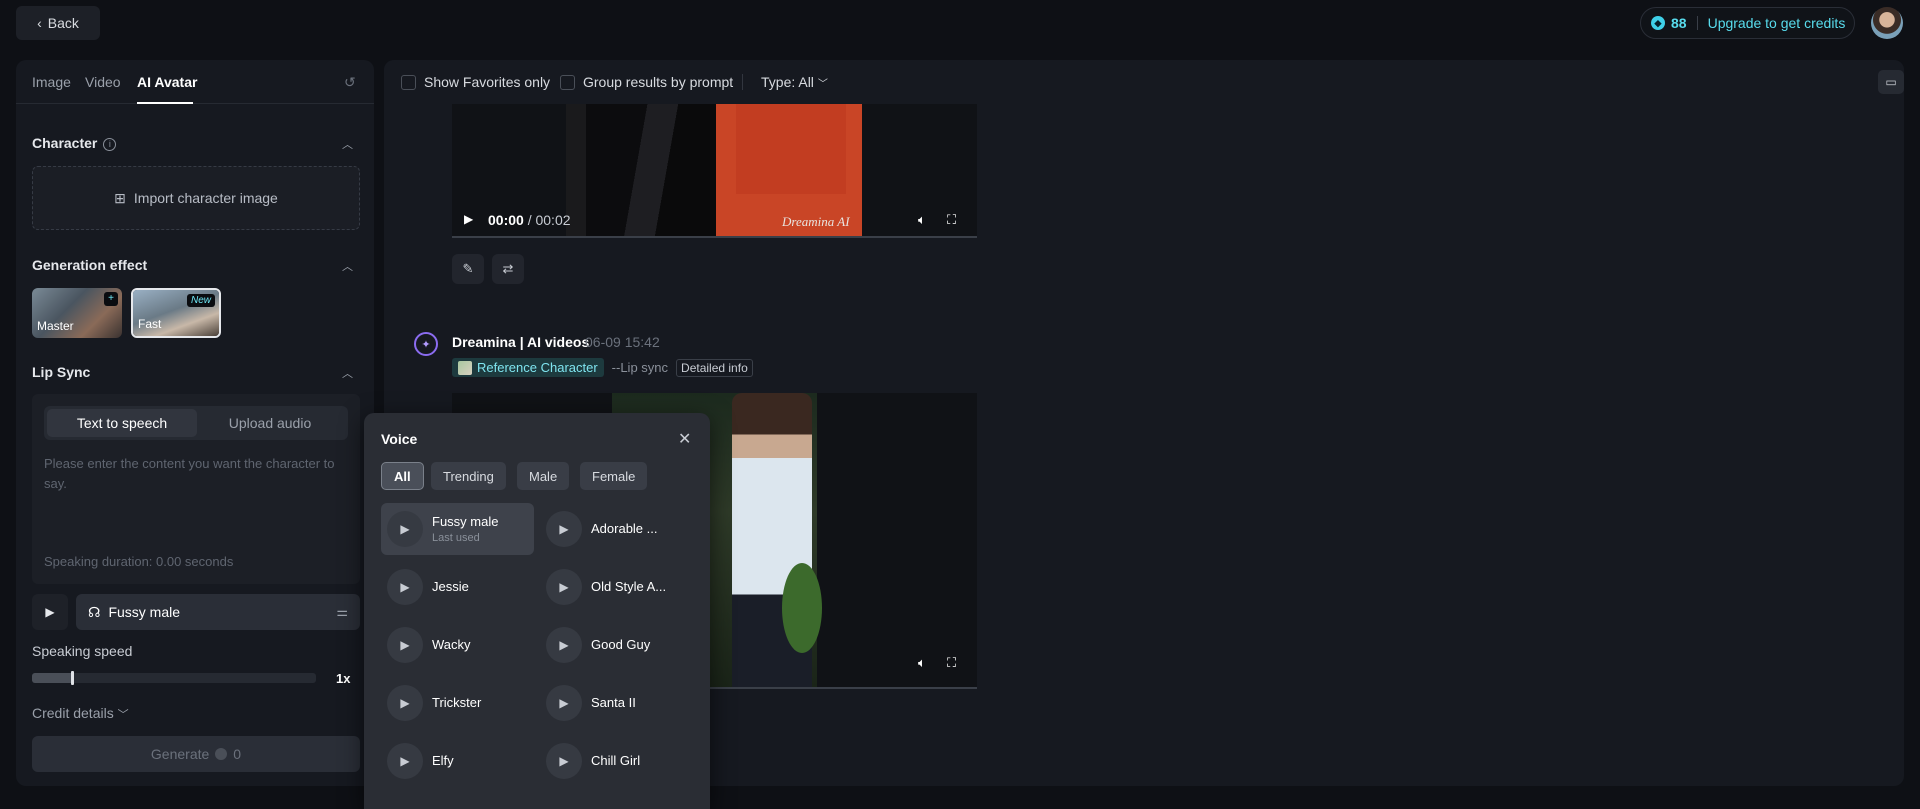 This screenshot has width=1920, height=809. What do you see at coordinates (521, 342) in the screenshot?
I see `post-author: Dreamina | AI videos` at bounding box center [521, 342].